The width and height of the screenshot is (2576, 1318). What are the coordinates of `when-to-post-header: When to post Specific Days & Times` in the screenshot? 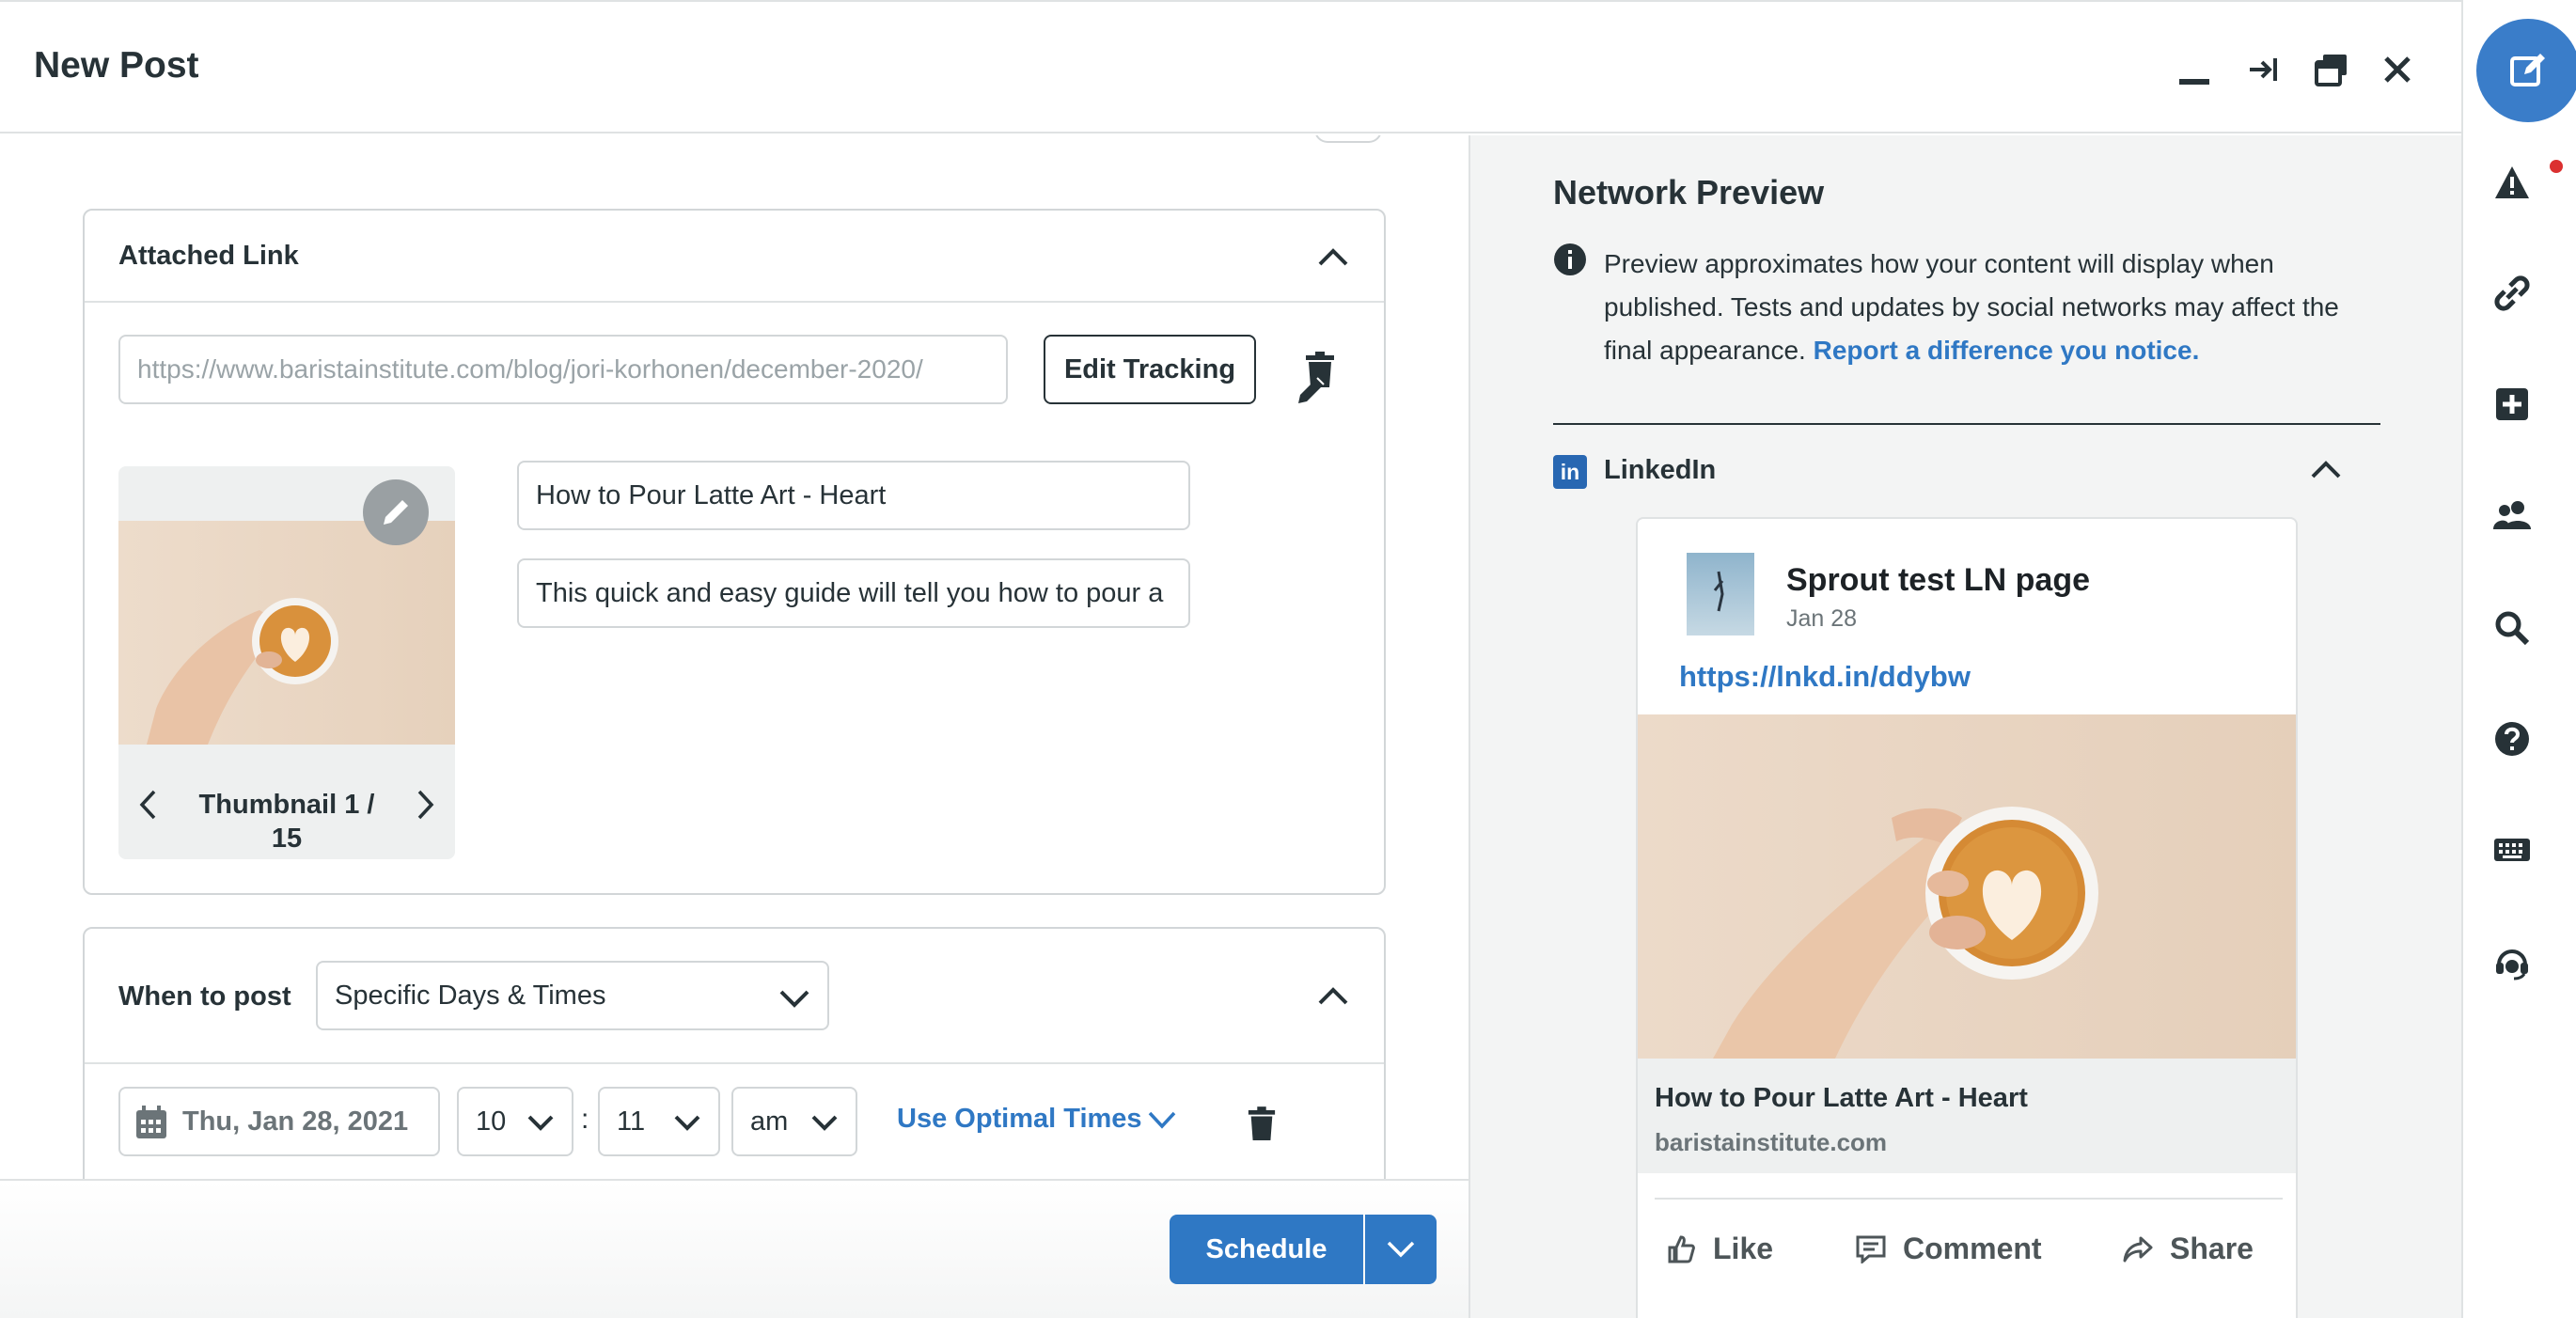 It's located at (735, 996).